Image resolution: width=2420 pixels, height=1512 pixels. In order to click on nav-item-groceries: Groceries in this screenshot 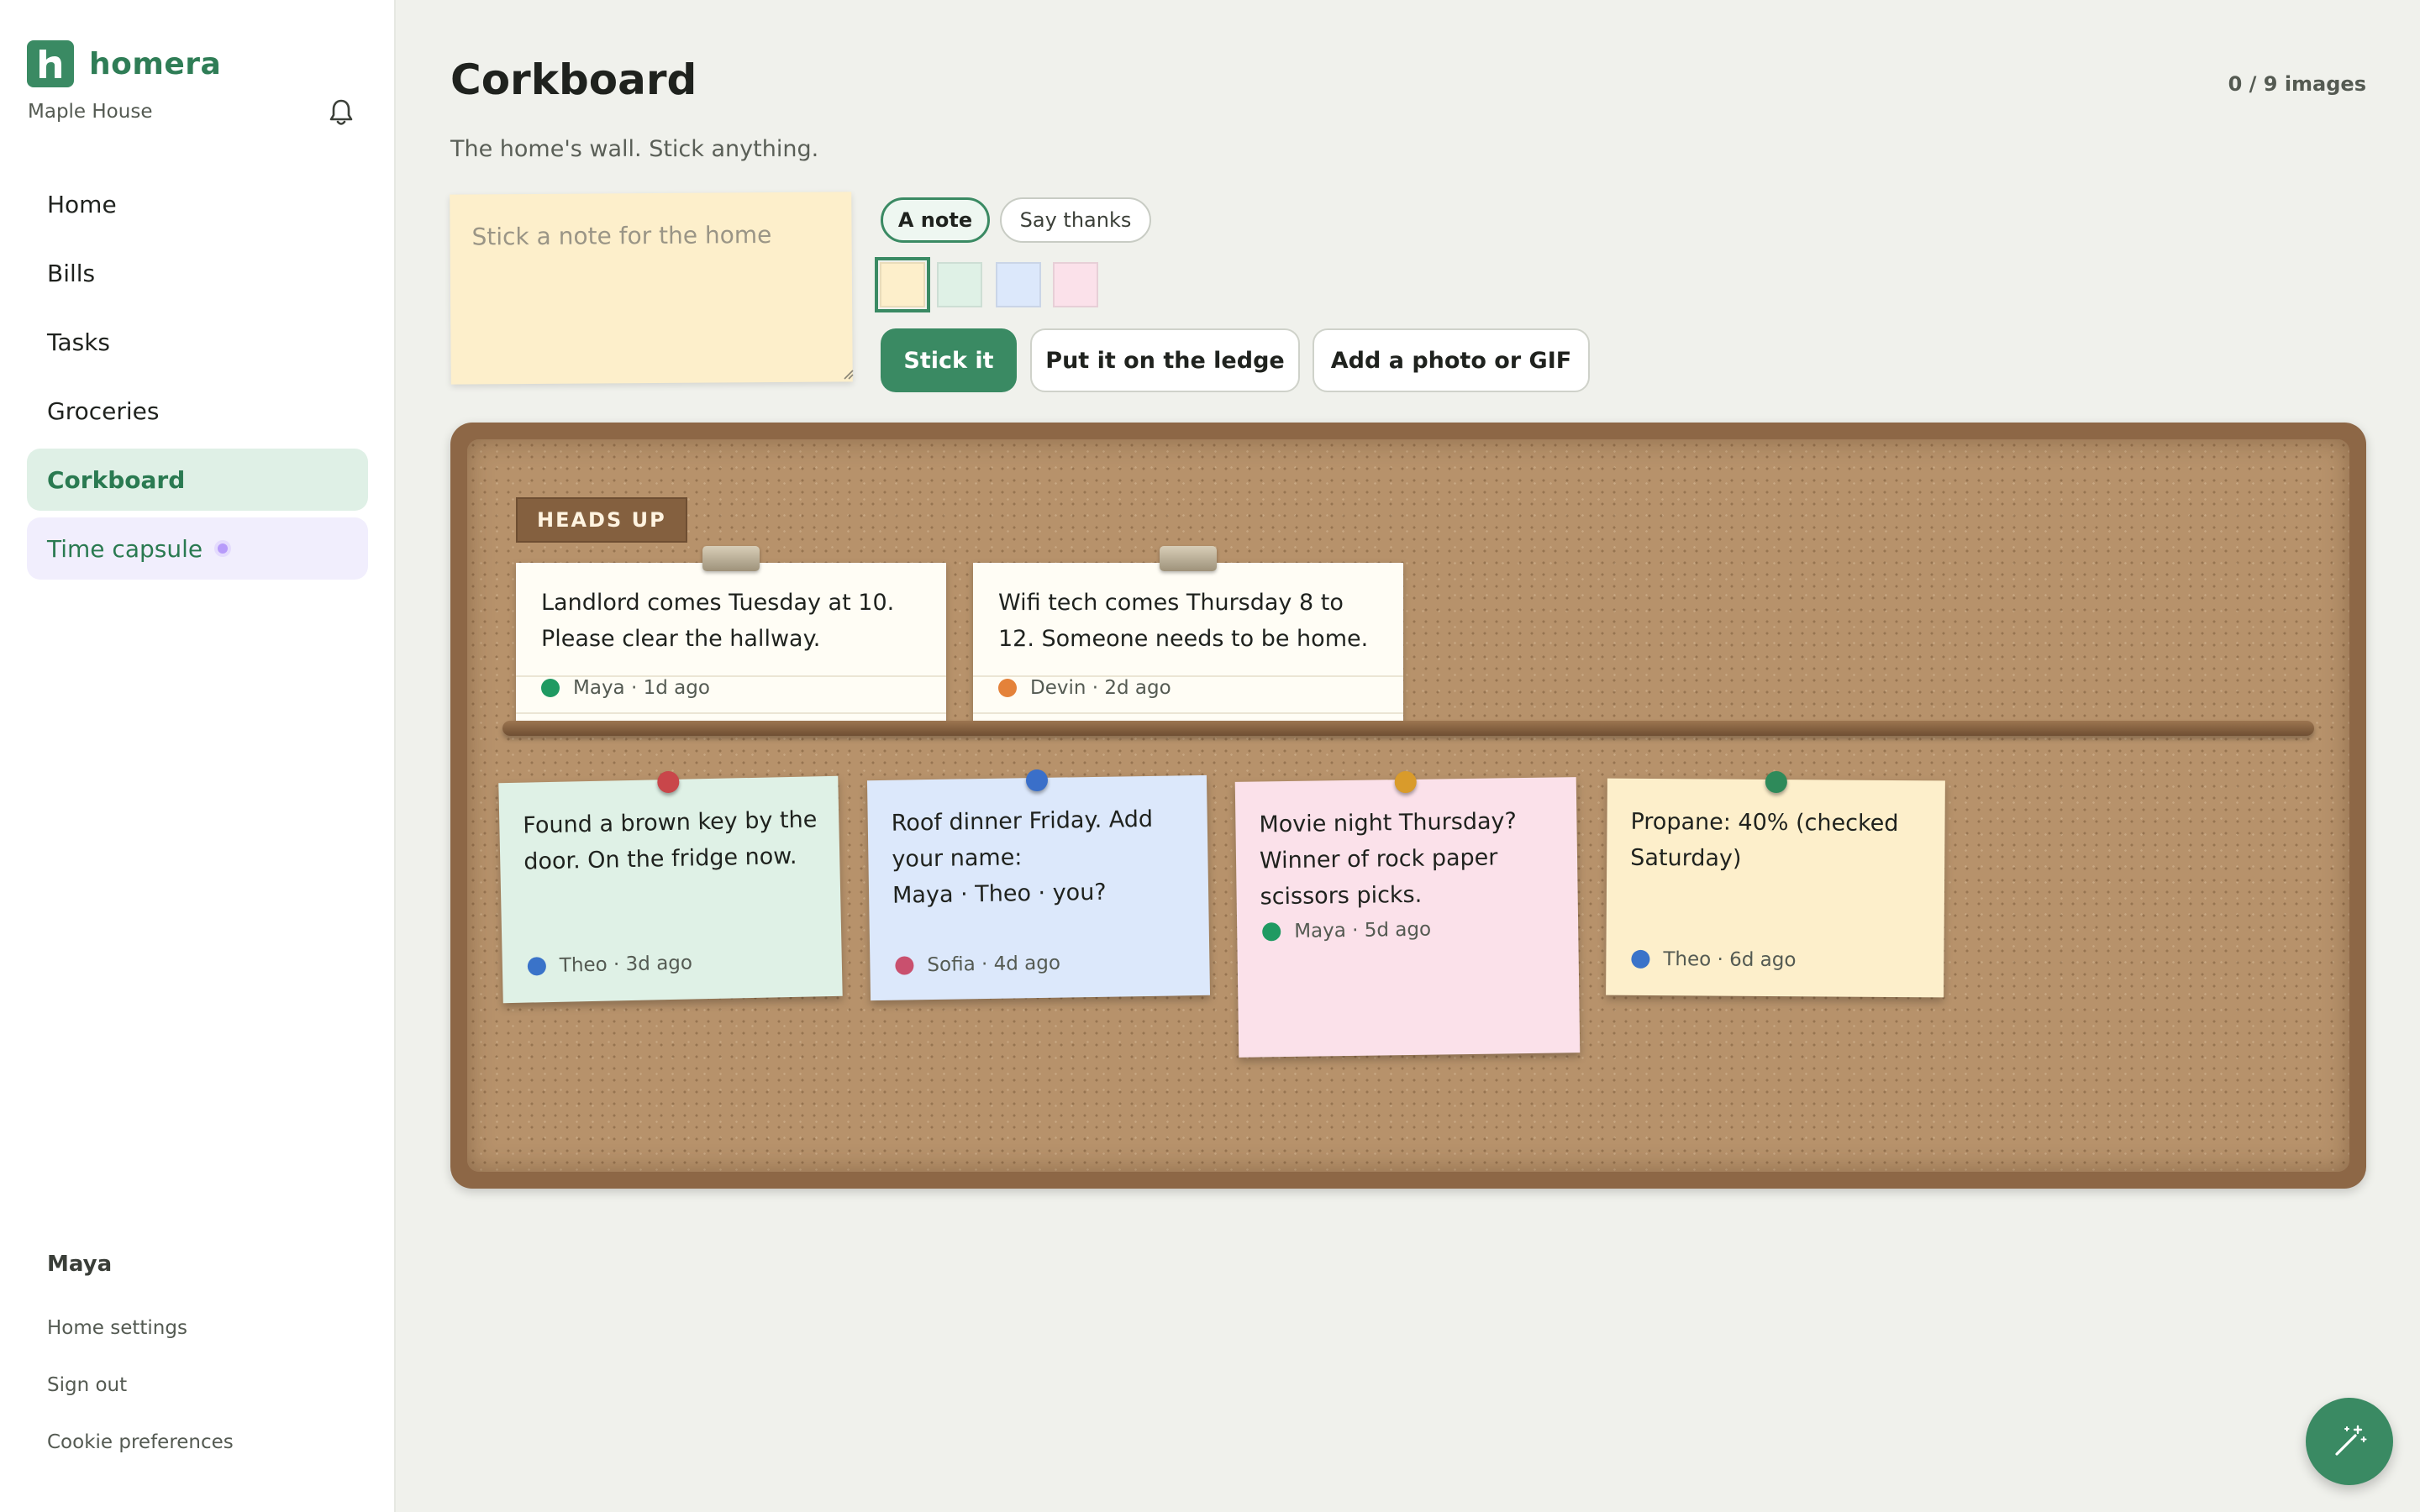, I will do `click(197, 411)`.